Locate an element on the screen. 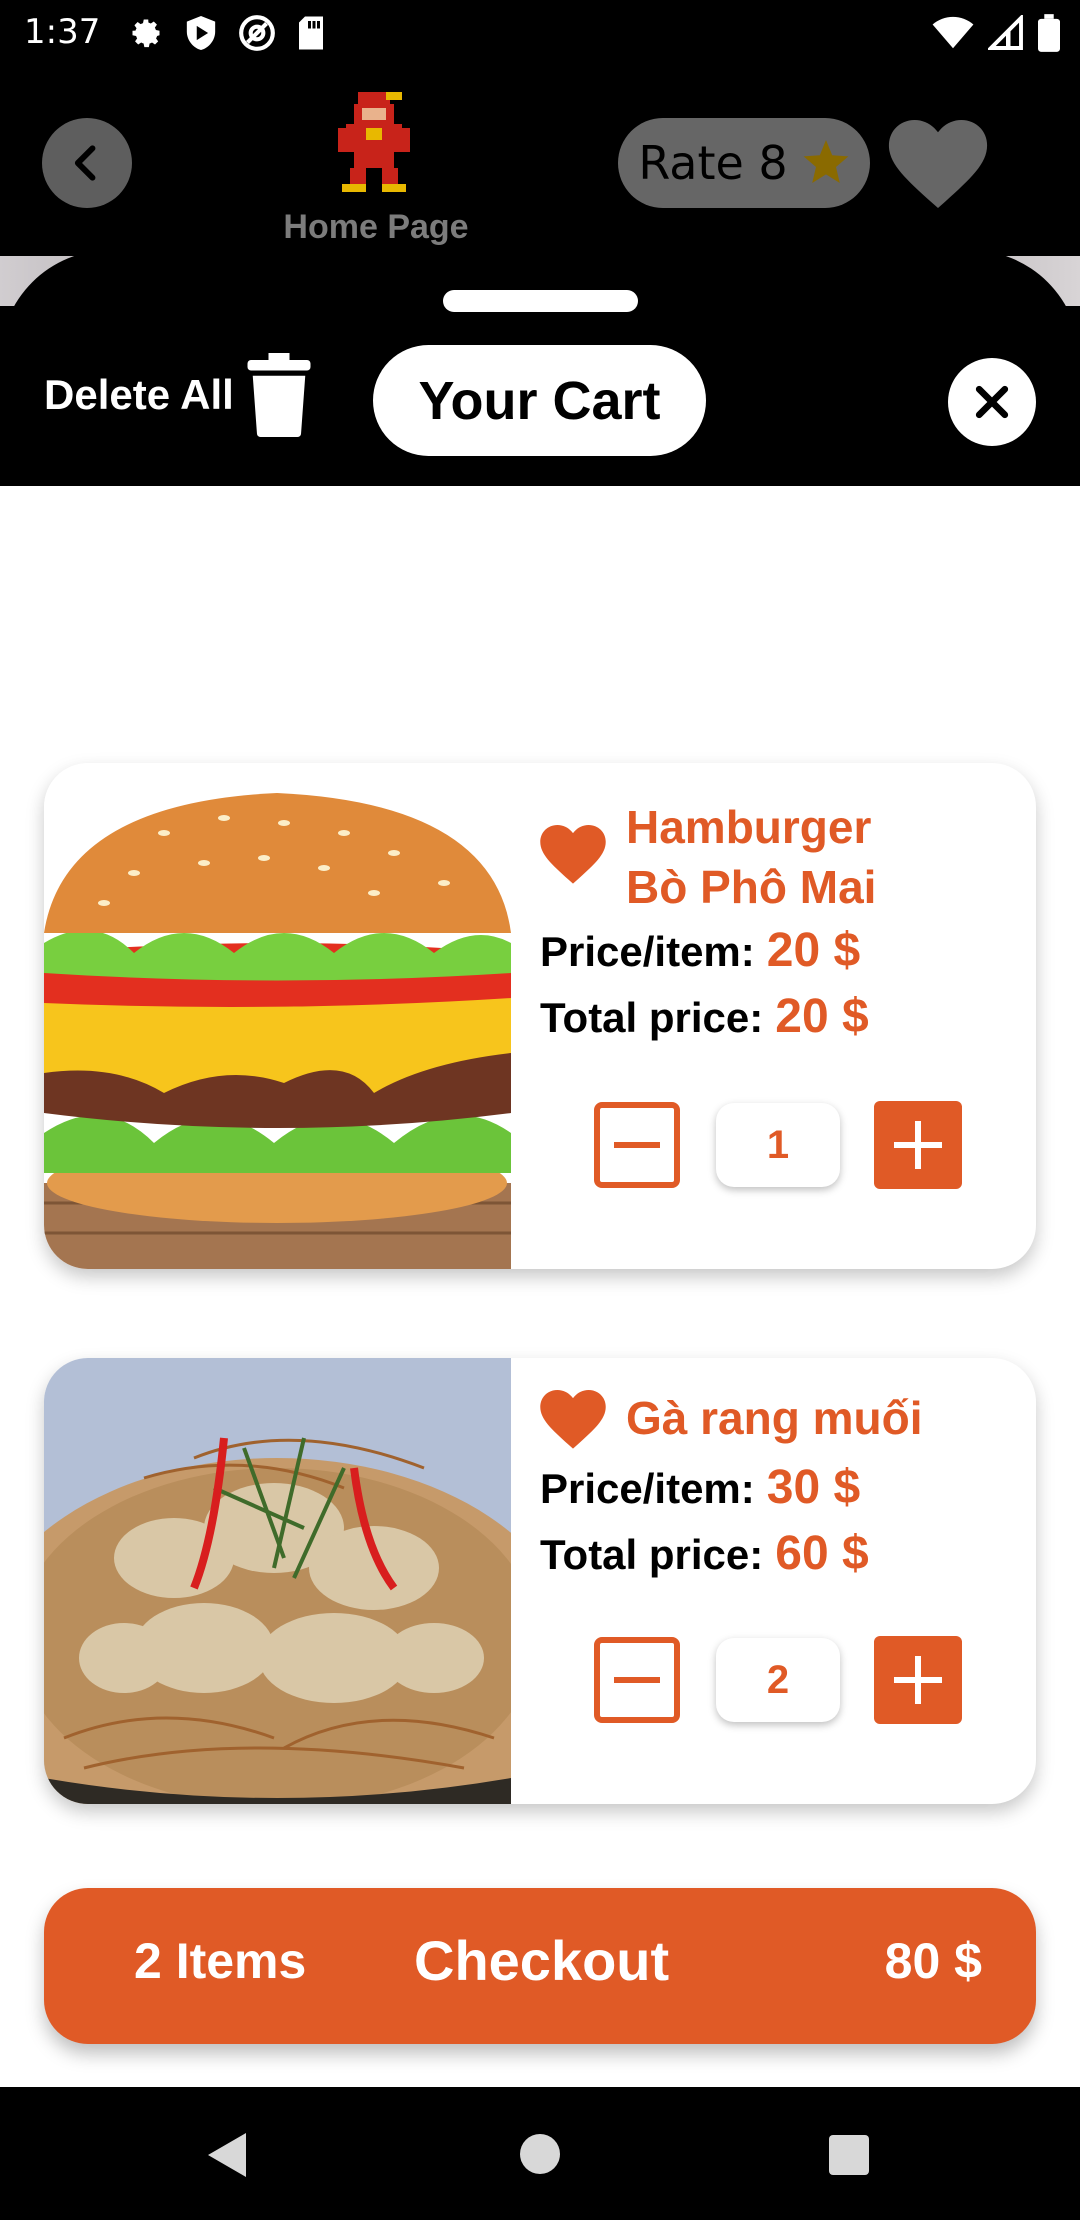  sheet-drag-handle is located at coordinates (540, 301).